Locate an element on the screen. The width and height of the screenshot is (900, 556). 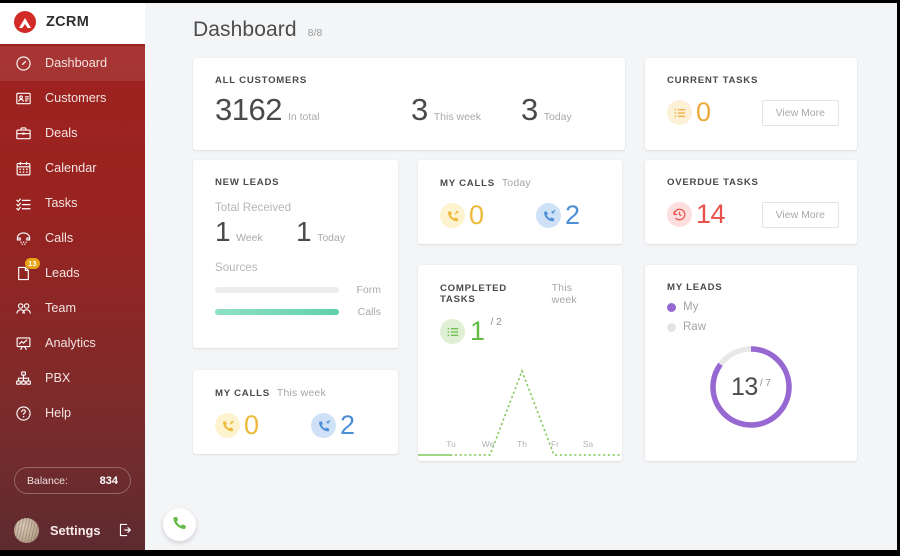
completed-kpi: 1 / 2 is located at coordinates (520, 331).